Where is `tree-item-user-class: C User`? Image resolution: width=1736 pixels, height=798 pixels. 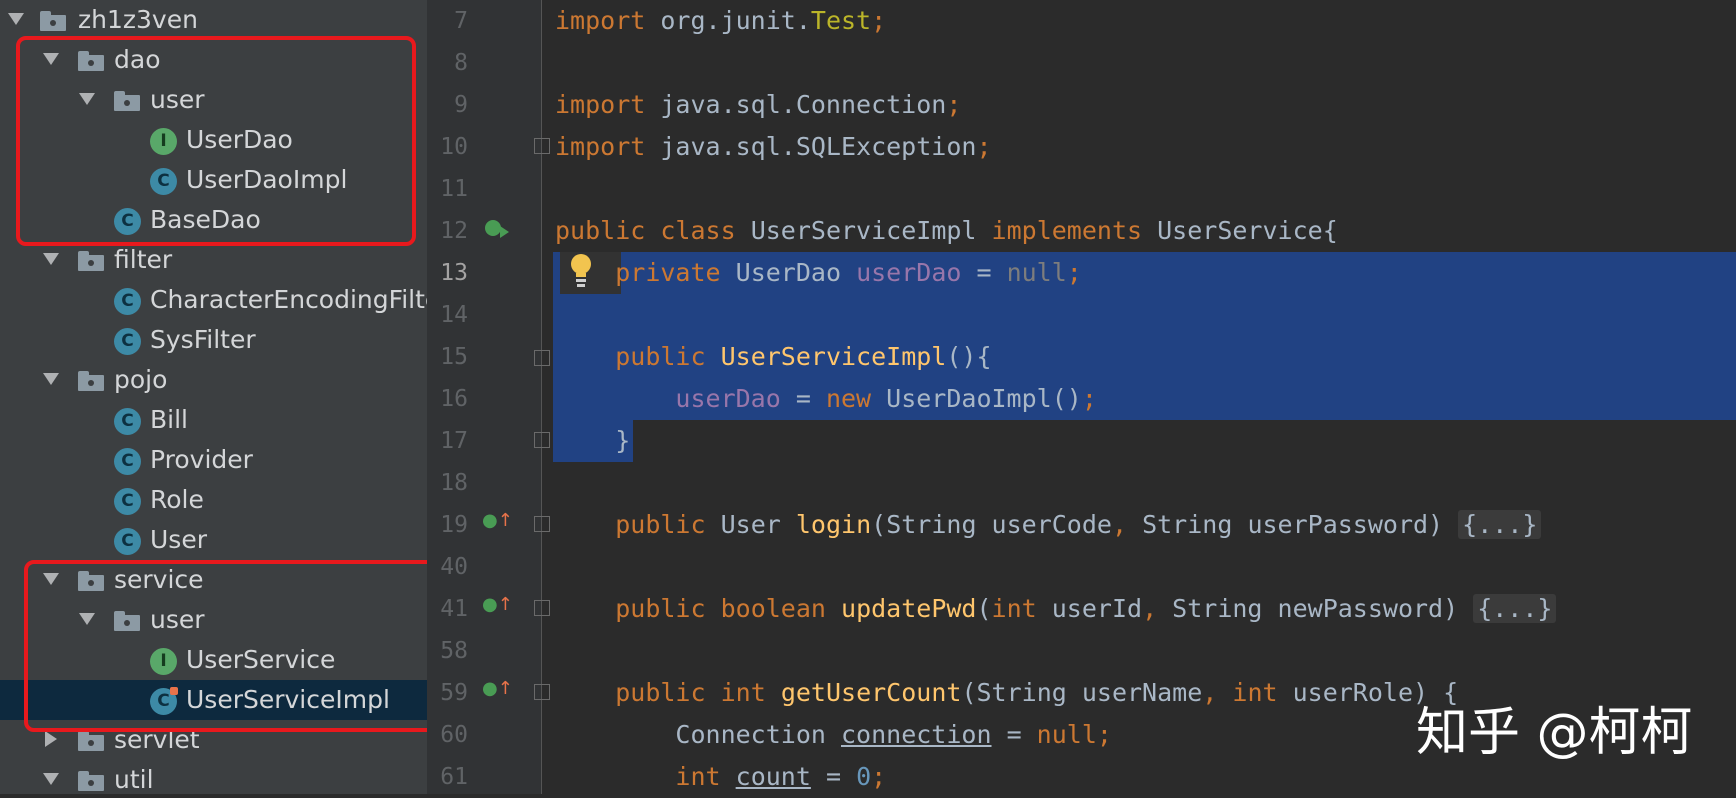 tree-item-user-class: C User is located at coordinates (213, 540).